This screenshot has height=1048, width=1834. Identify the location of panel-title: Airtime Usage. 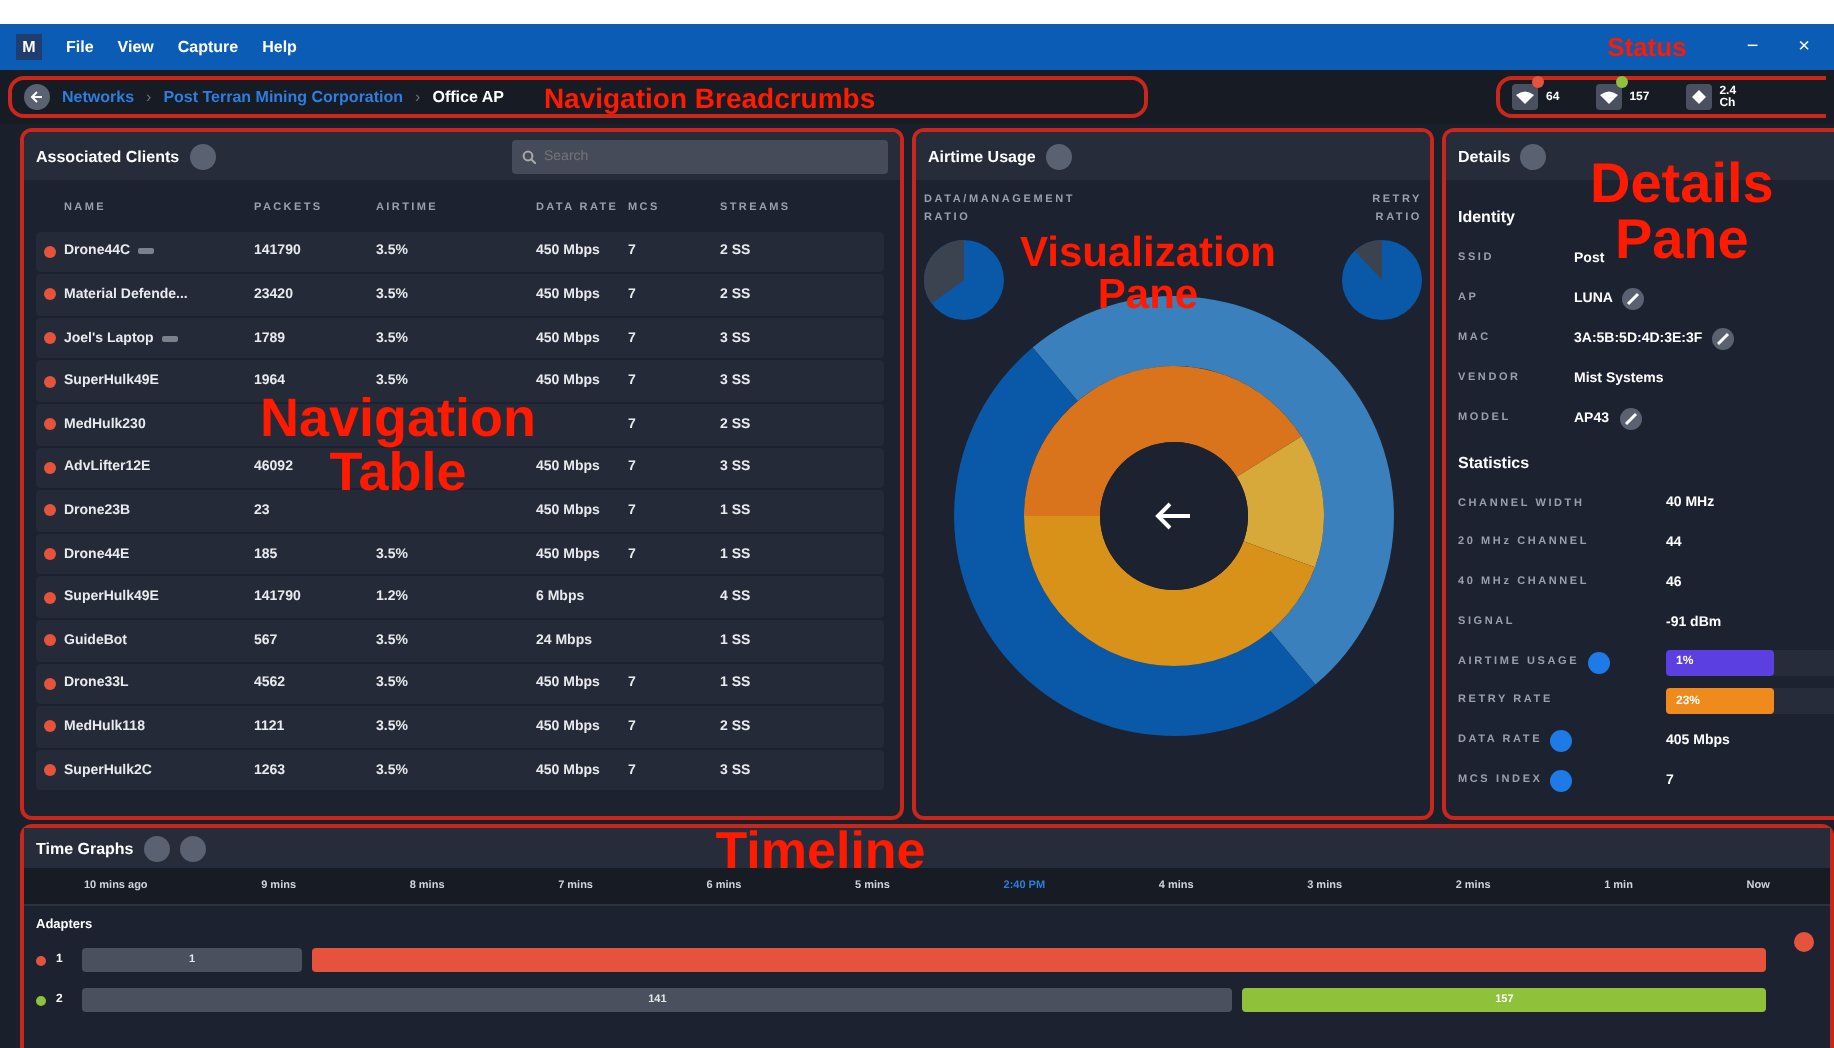
(982, 156).